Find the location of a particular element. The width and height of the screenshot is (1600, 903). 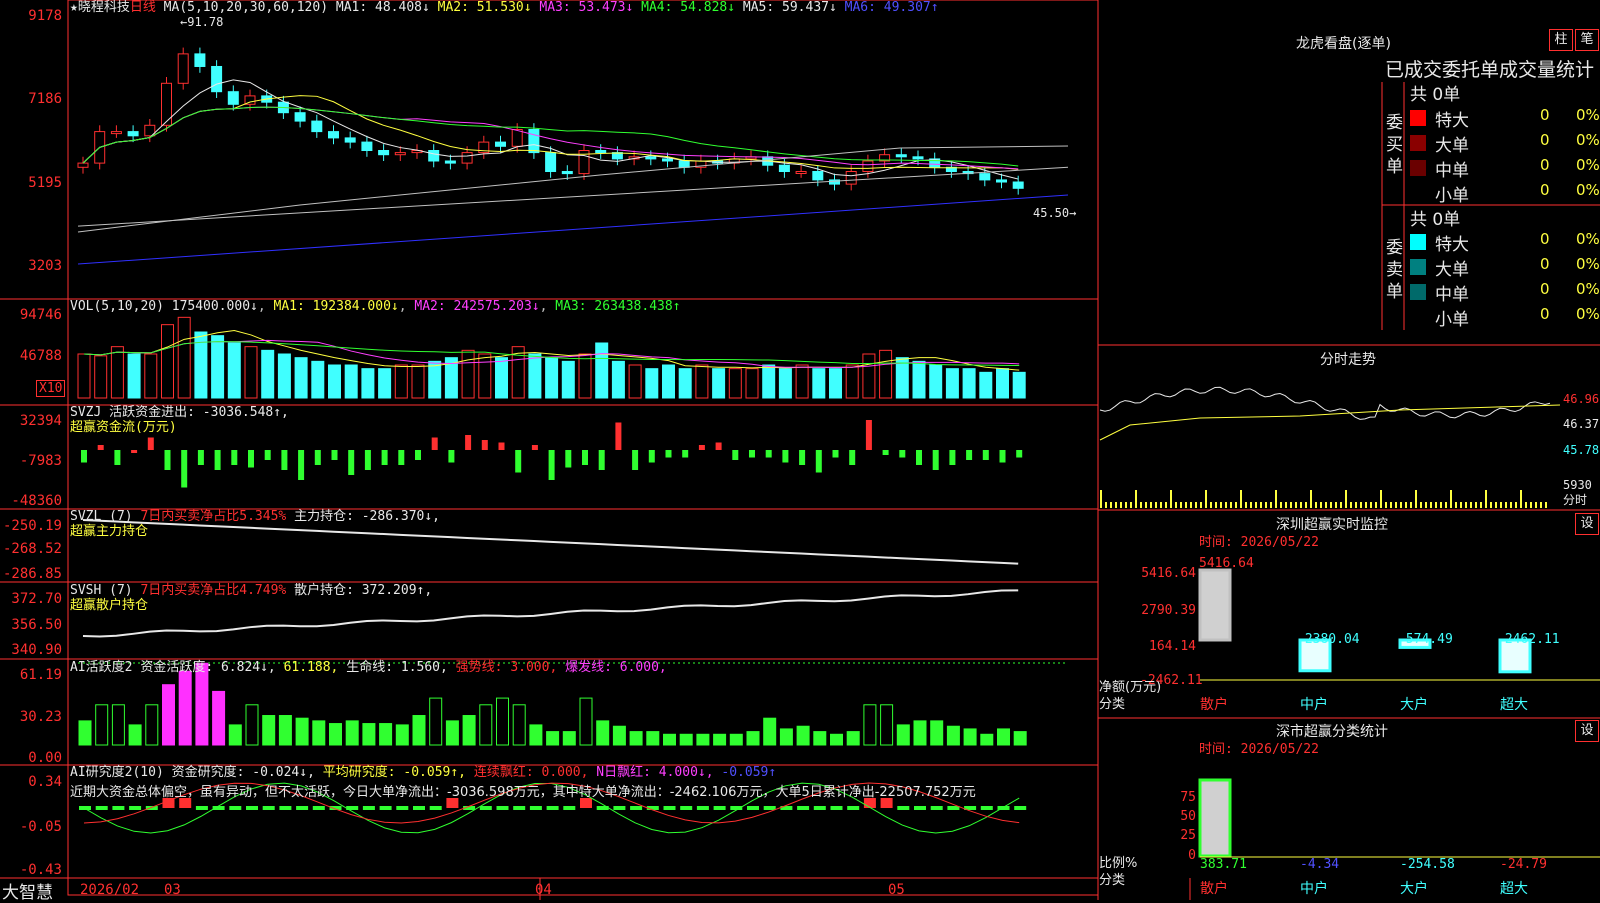

tab-tick: 笔 is located at coordinates (1587, 40).